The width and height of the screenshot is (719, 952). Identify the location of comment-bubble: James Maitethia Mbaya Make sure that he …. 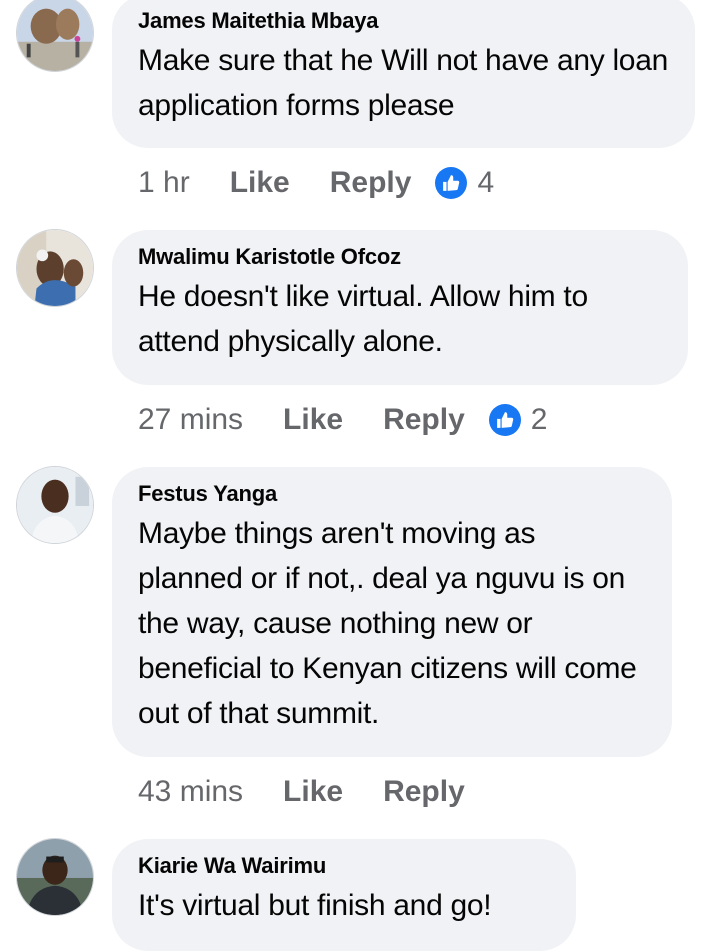
(403, 74).